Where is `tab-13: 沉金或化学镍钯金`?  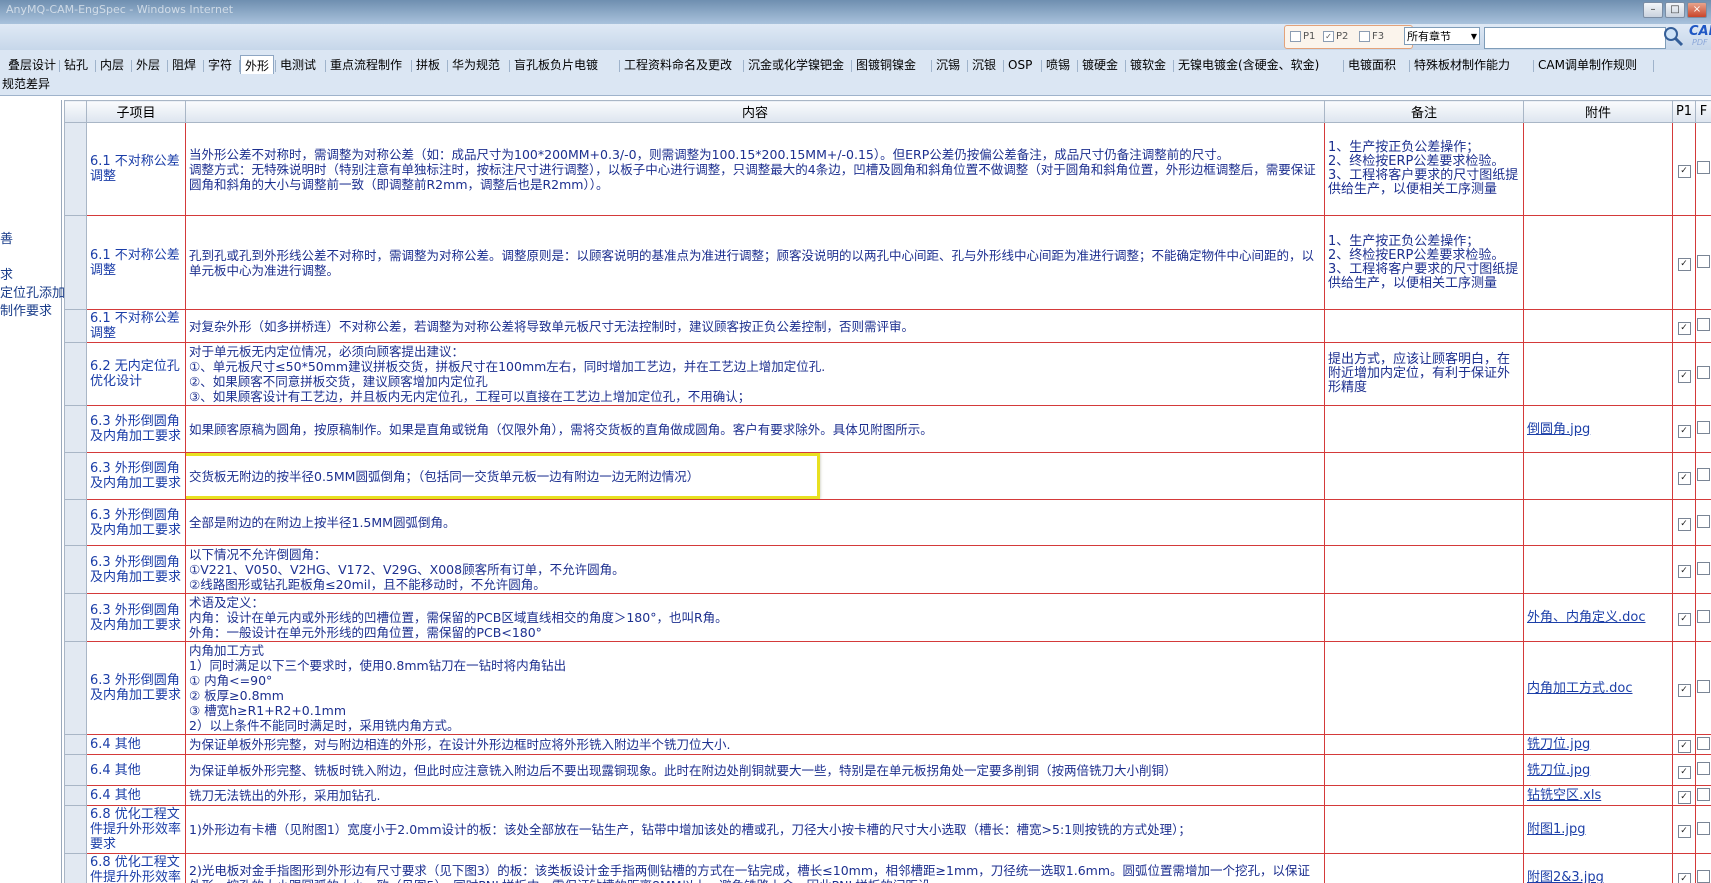 tab-13: 沉金或化学镍钯金 is located at coordinates (796, 65).